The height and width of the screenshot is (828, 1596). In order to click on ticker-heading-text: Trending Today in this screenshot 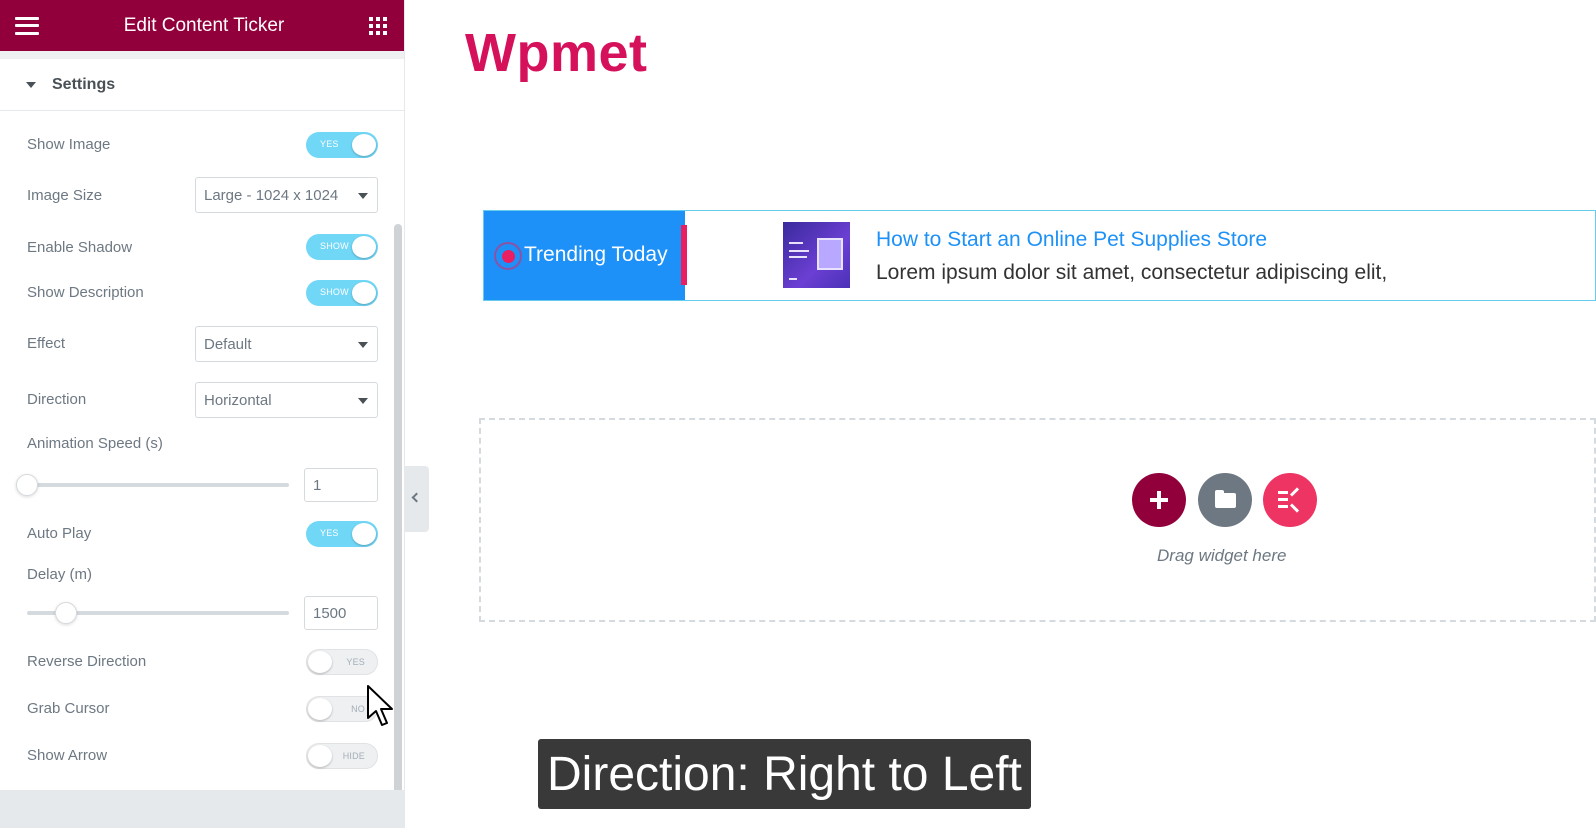, I will do `click(596, 254)`.